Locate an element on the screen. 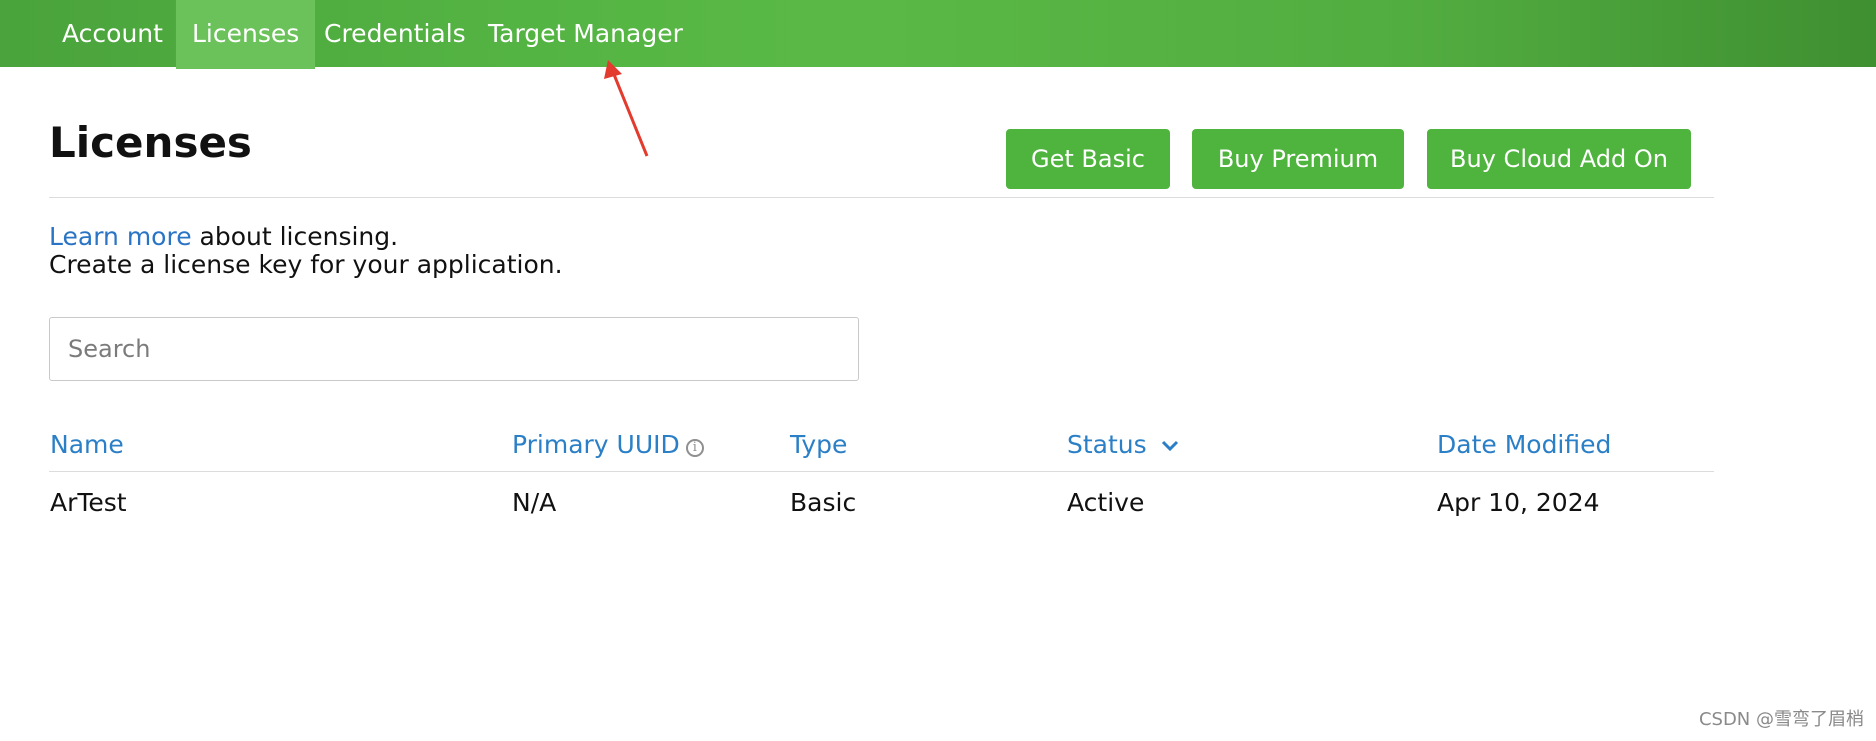 This screenshot has height=741, width=1876. column-header-primary-uuid: Primary UUID i is located at coordinates (608, 444).